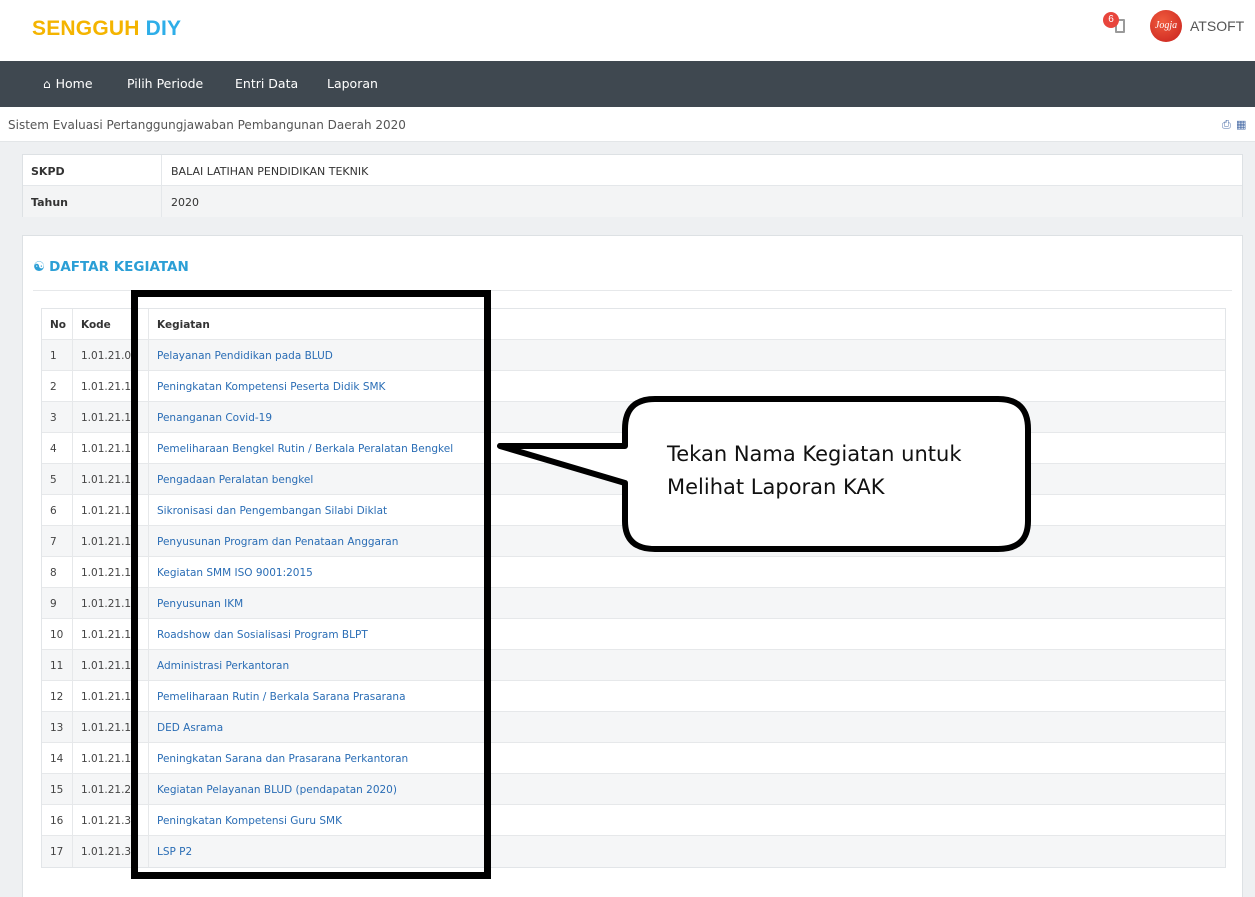 The width and height of the screenshot is (1255, 897). I want to click on kegiatan-link: Roadshow dan Sosialisasi Program BLPT, so click(262, 635).